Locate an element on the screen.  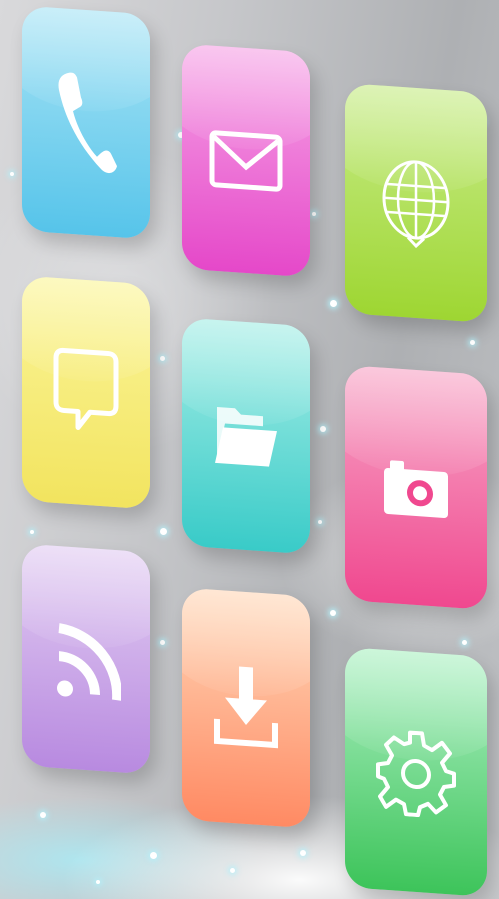
download-icon is located at coordinates (246, 707).